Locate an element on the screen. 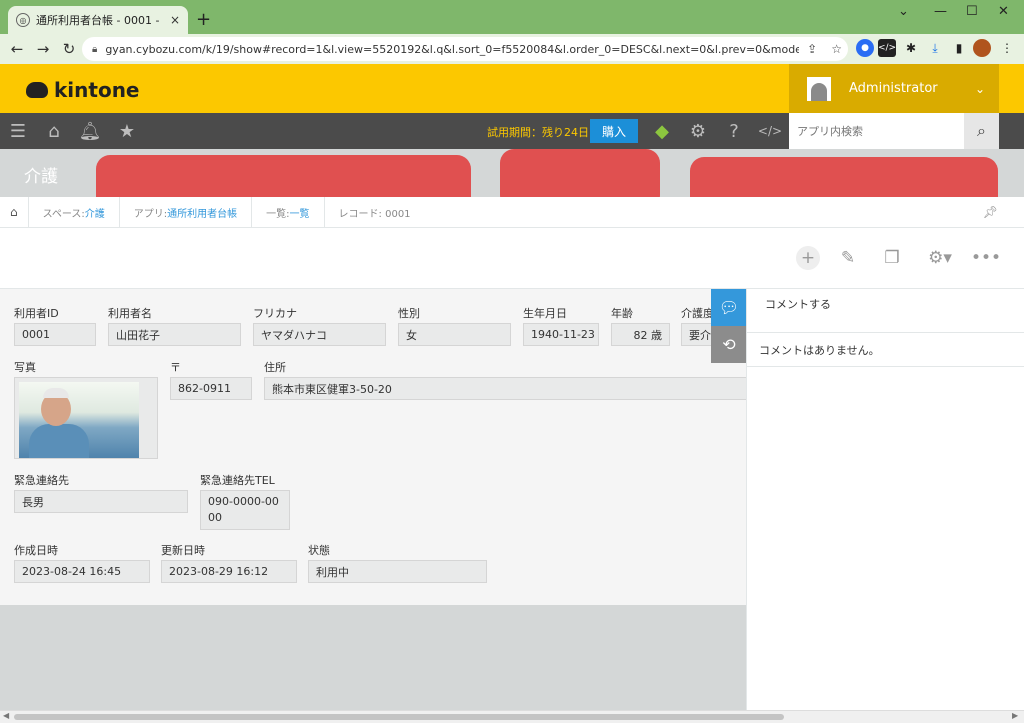 Image resolution: width=1024 pixels, height=723 pixels. breadcrumb-app-prefix: アプリ: is located at coordinates (150, 214).